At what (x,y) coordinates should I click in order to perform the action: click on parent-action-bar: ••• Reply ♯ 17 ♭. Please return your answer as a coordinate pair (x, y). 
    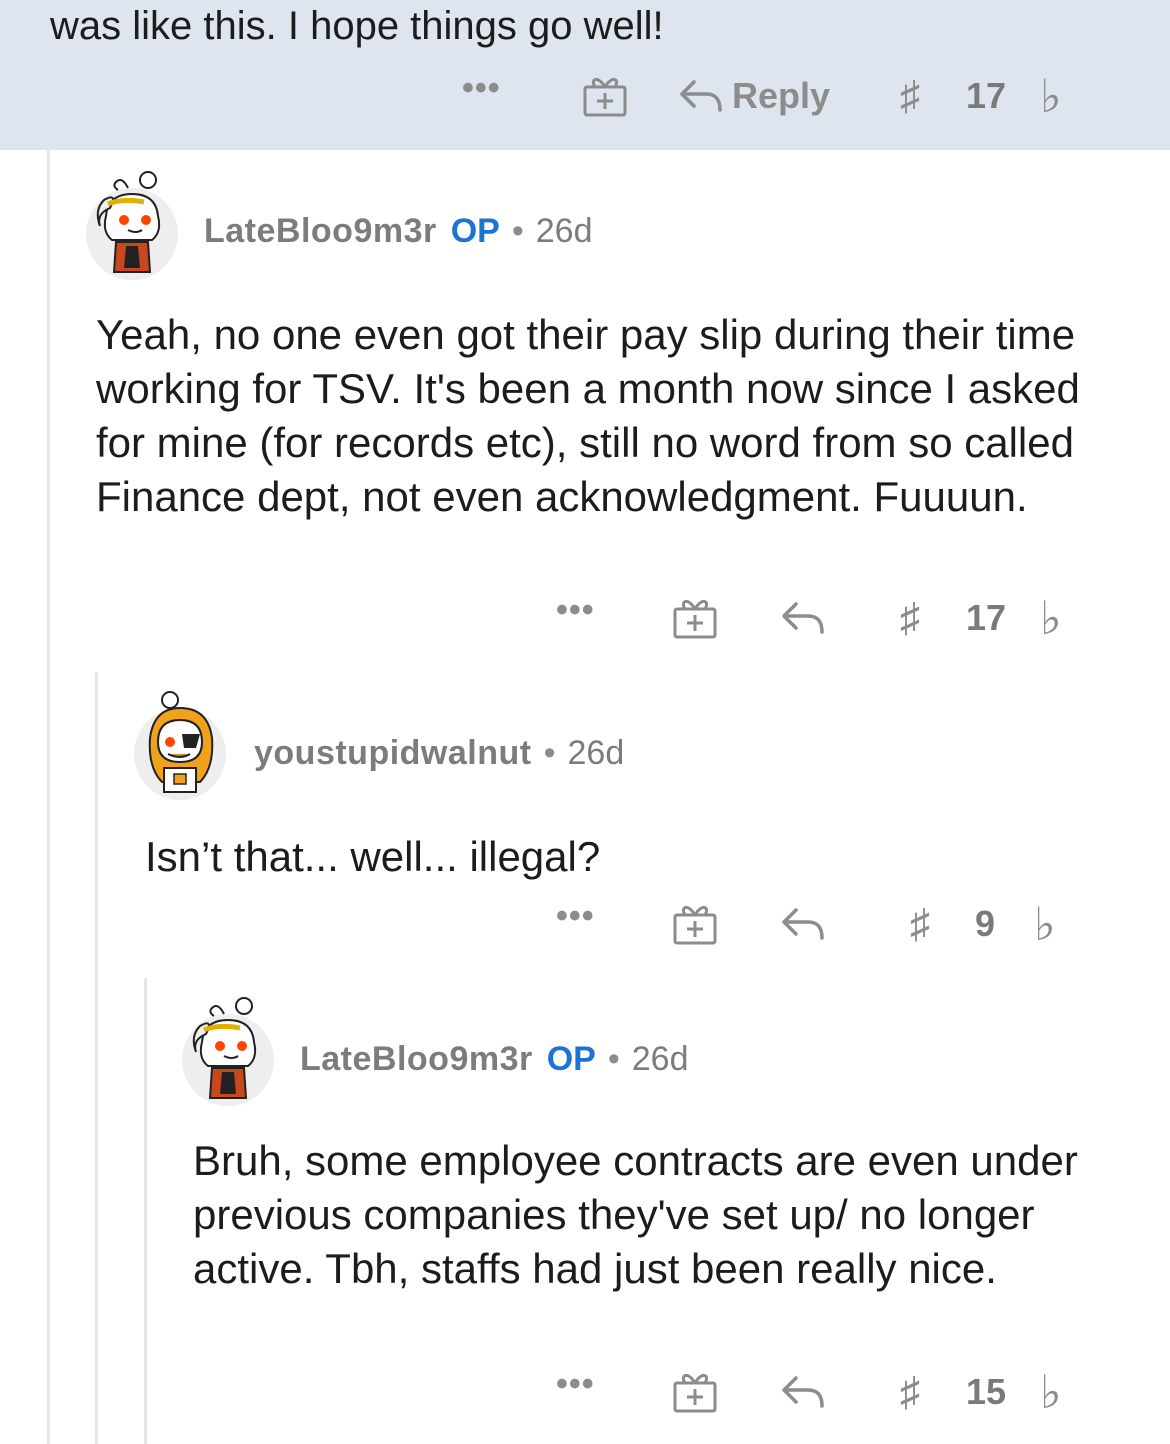
    Looking at the image, I should click on (585, 96).